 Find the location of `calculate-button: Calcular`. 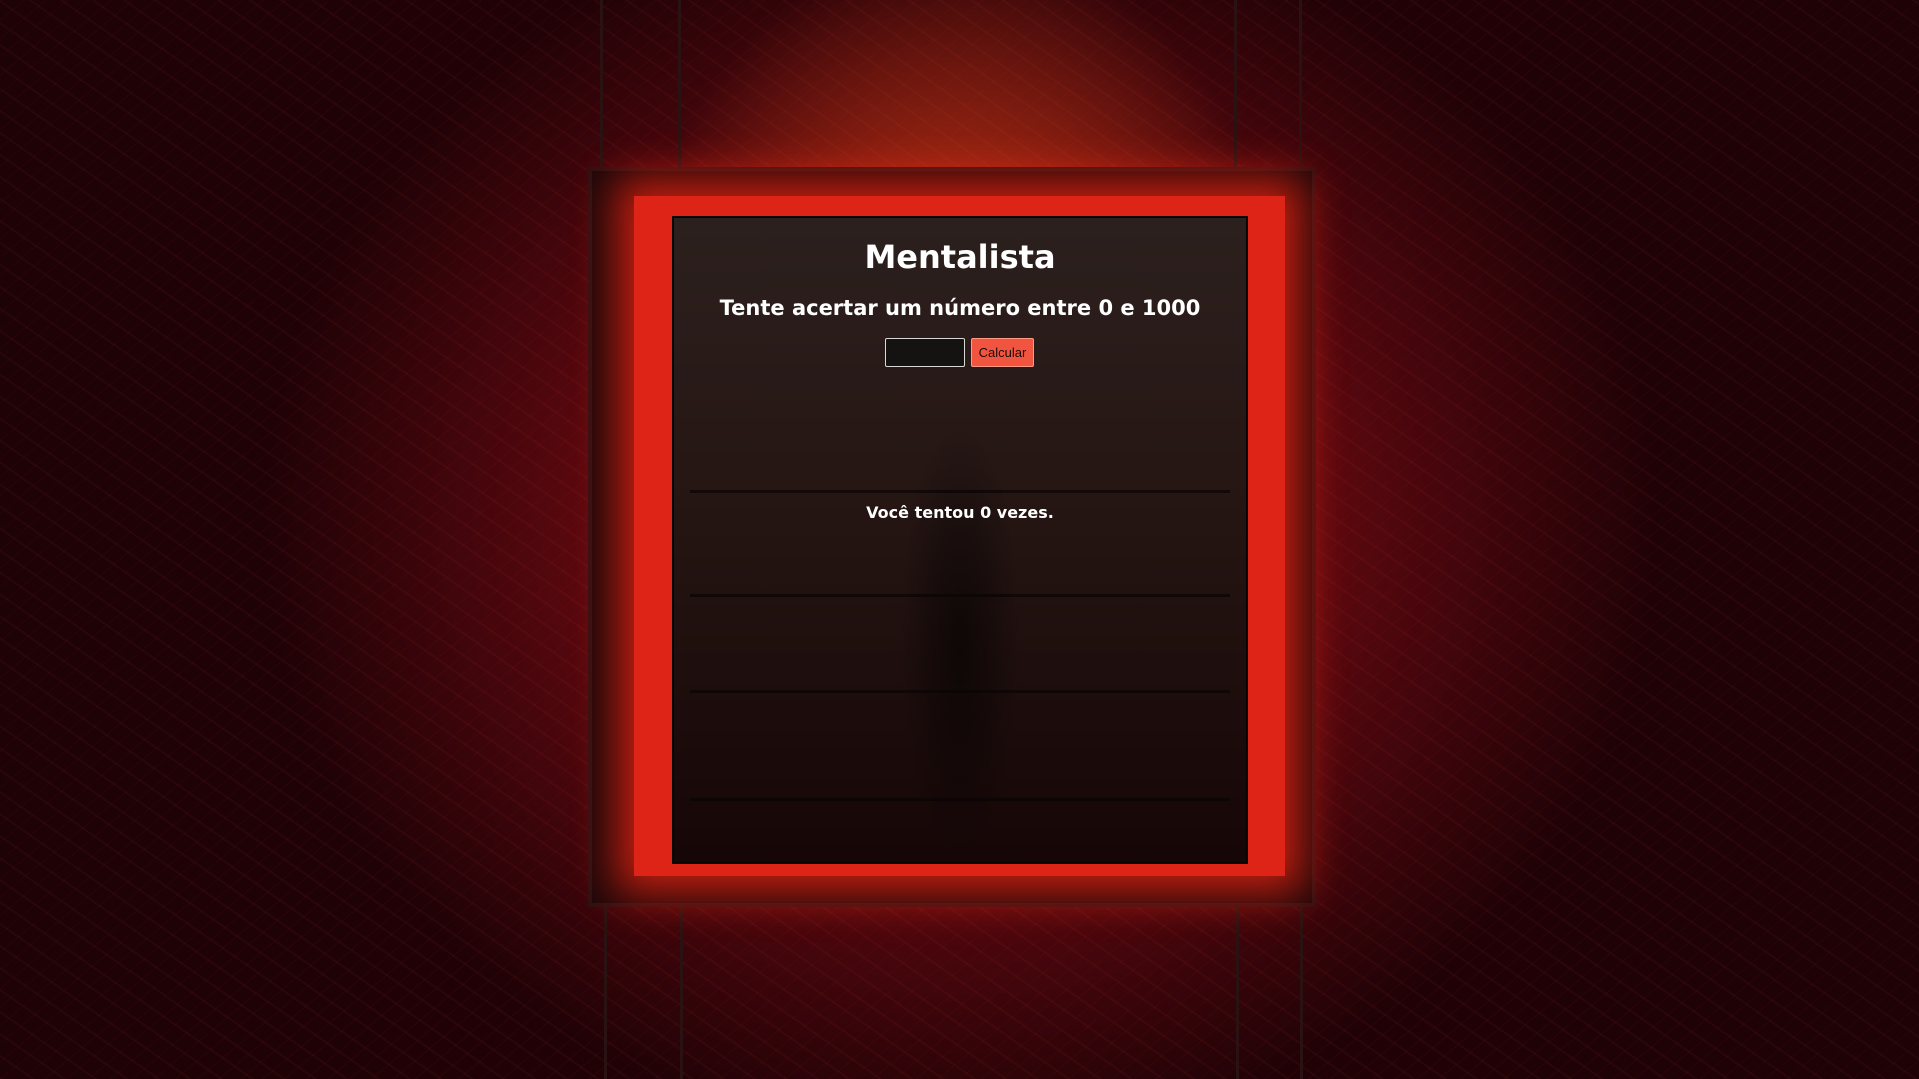

calculate-button: Calcular is located at coordinates (1002, 352).